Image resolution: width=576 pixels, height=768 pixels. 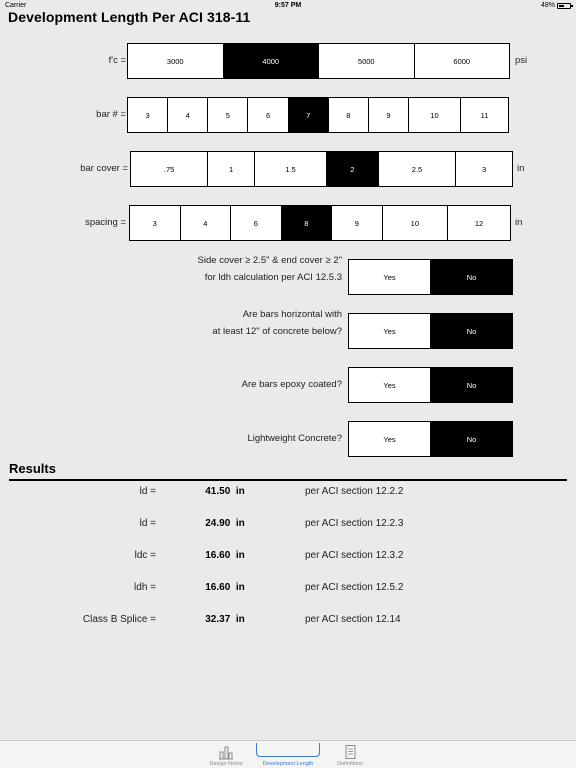 What do you see at coordinates (471, 385) in the screenshot?
I see `epoxy-no-button: No` at bounding box center [471, 385].